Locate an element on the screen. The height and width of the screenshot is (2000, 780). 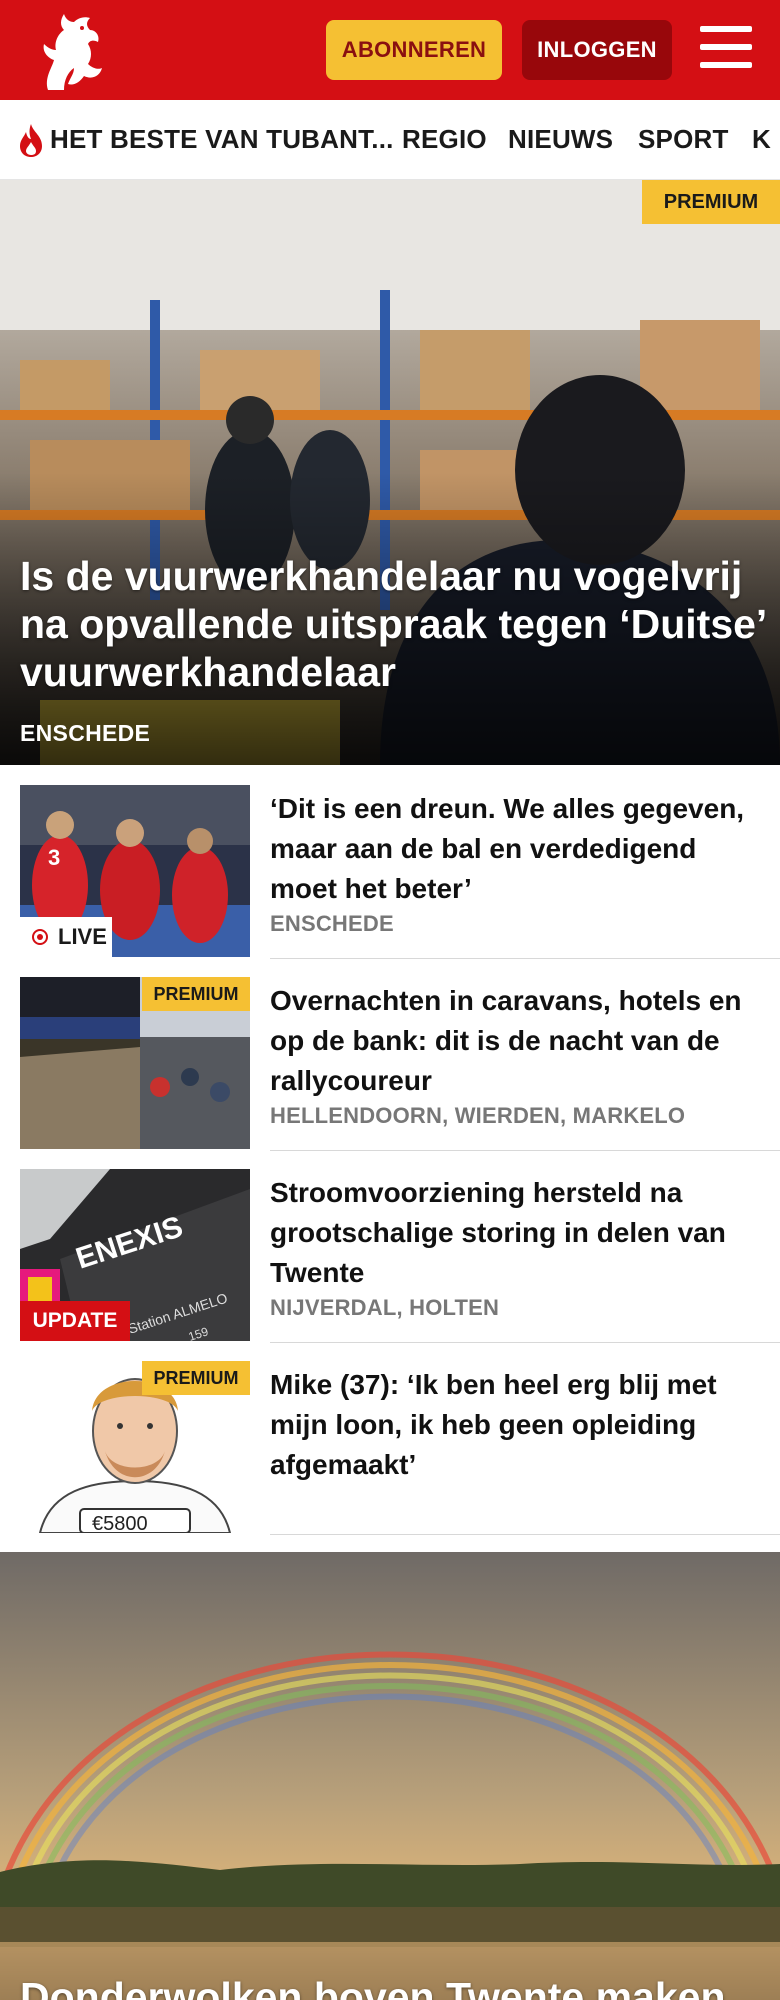
subscribe-button: ABONNEREN is located at coordinates (414, 50).